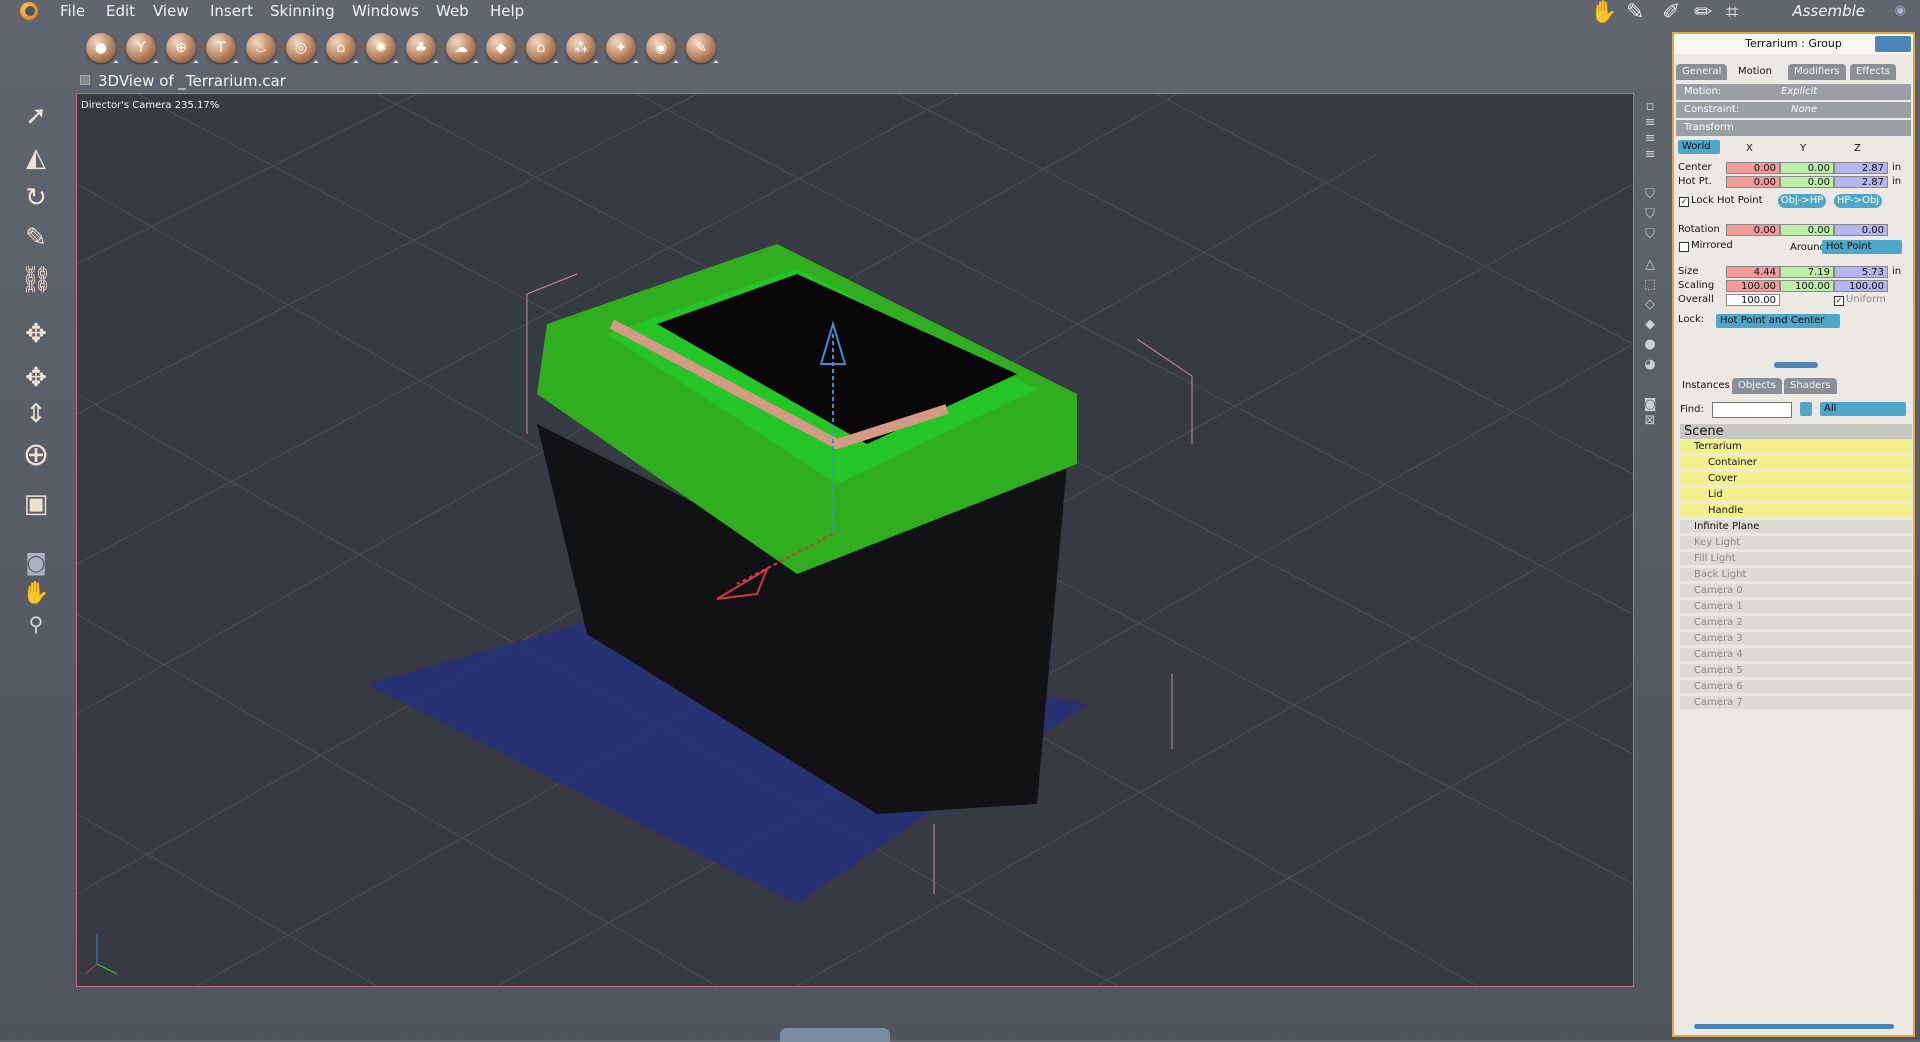 The width and height of the screenshot is (1920, 1042). I want to click on pencil-icon: ✎, so click(36, 238).